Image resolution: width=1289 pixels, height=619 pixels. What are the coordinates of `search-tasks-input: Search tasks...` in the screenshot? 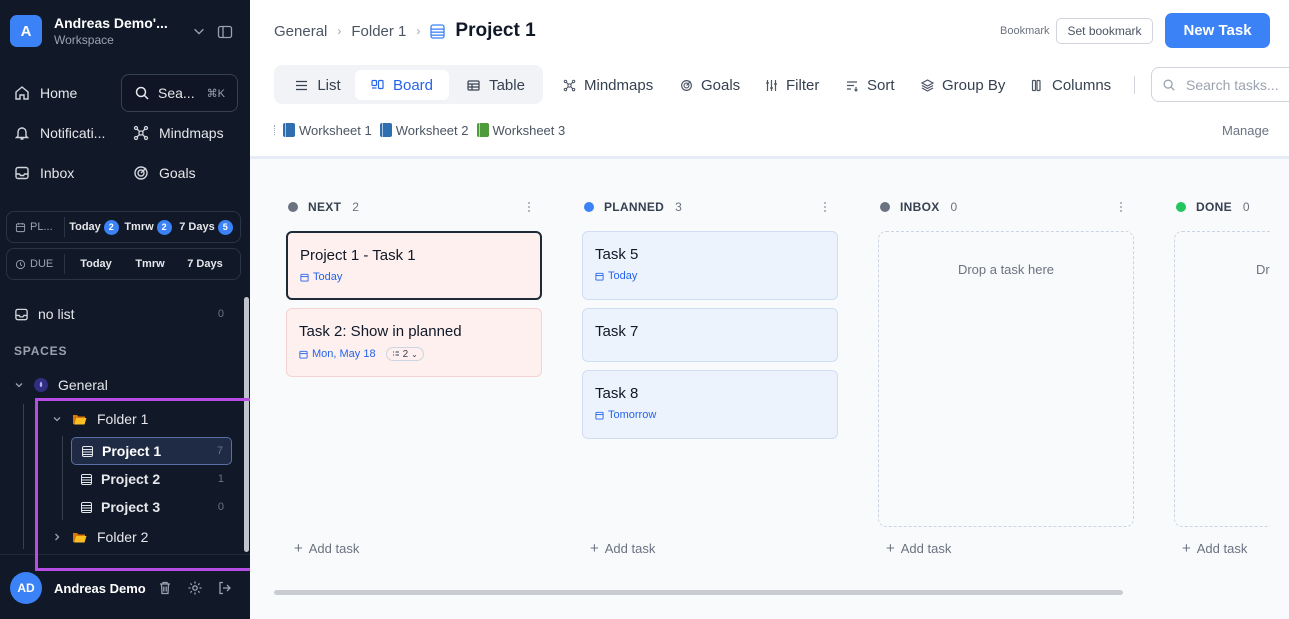 It's located at (1220, 84).